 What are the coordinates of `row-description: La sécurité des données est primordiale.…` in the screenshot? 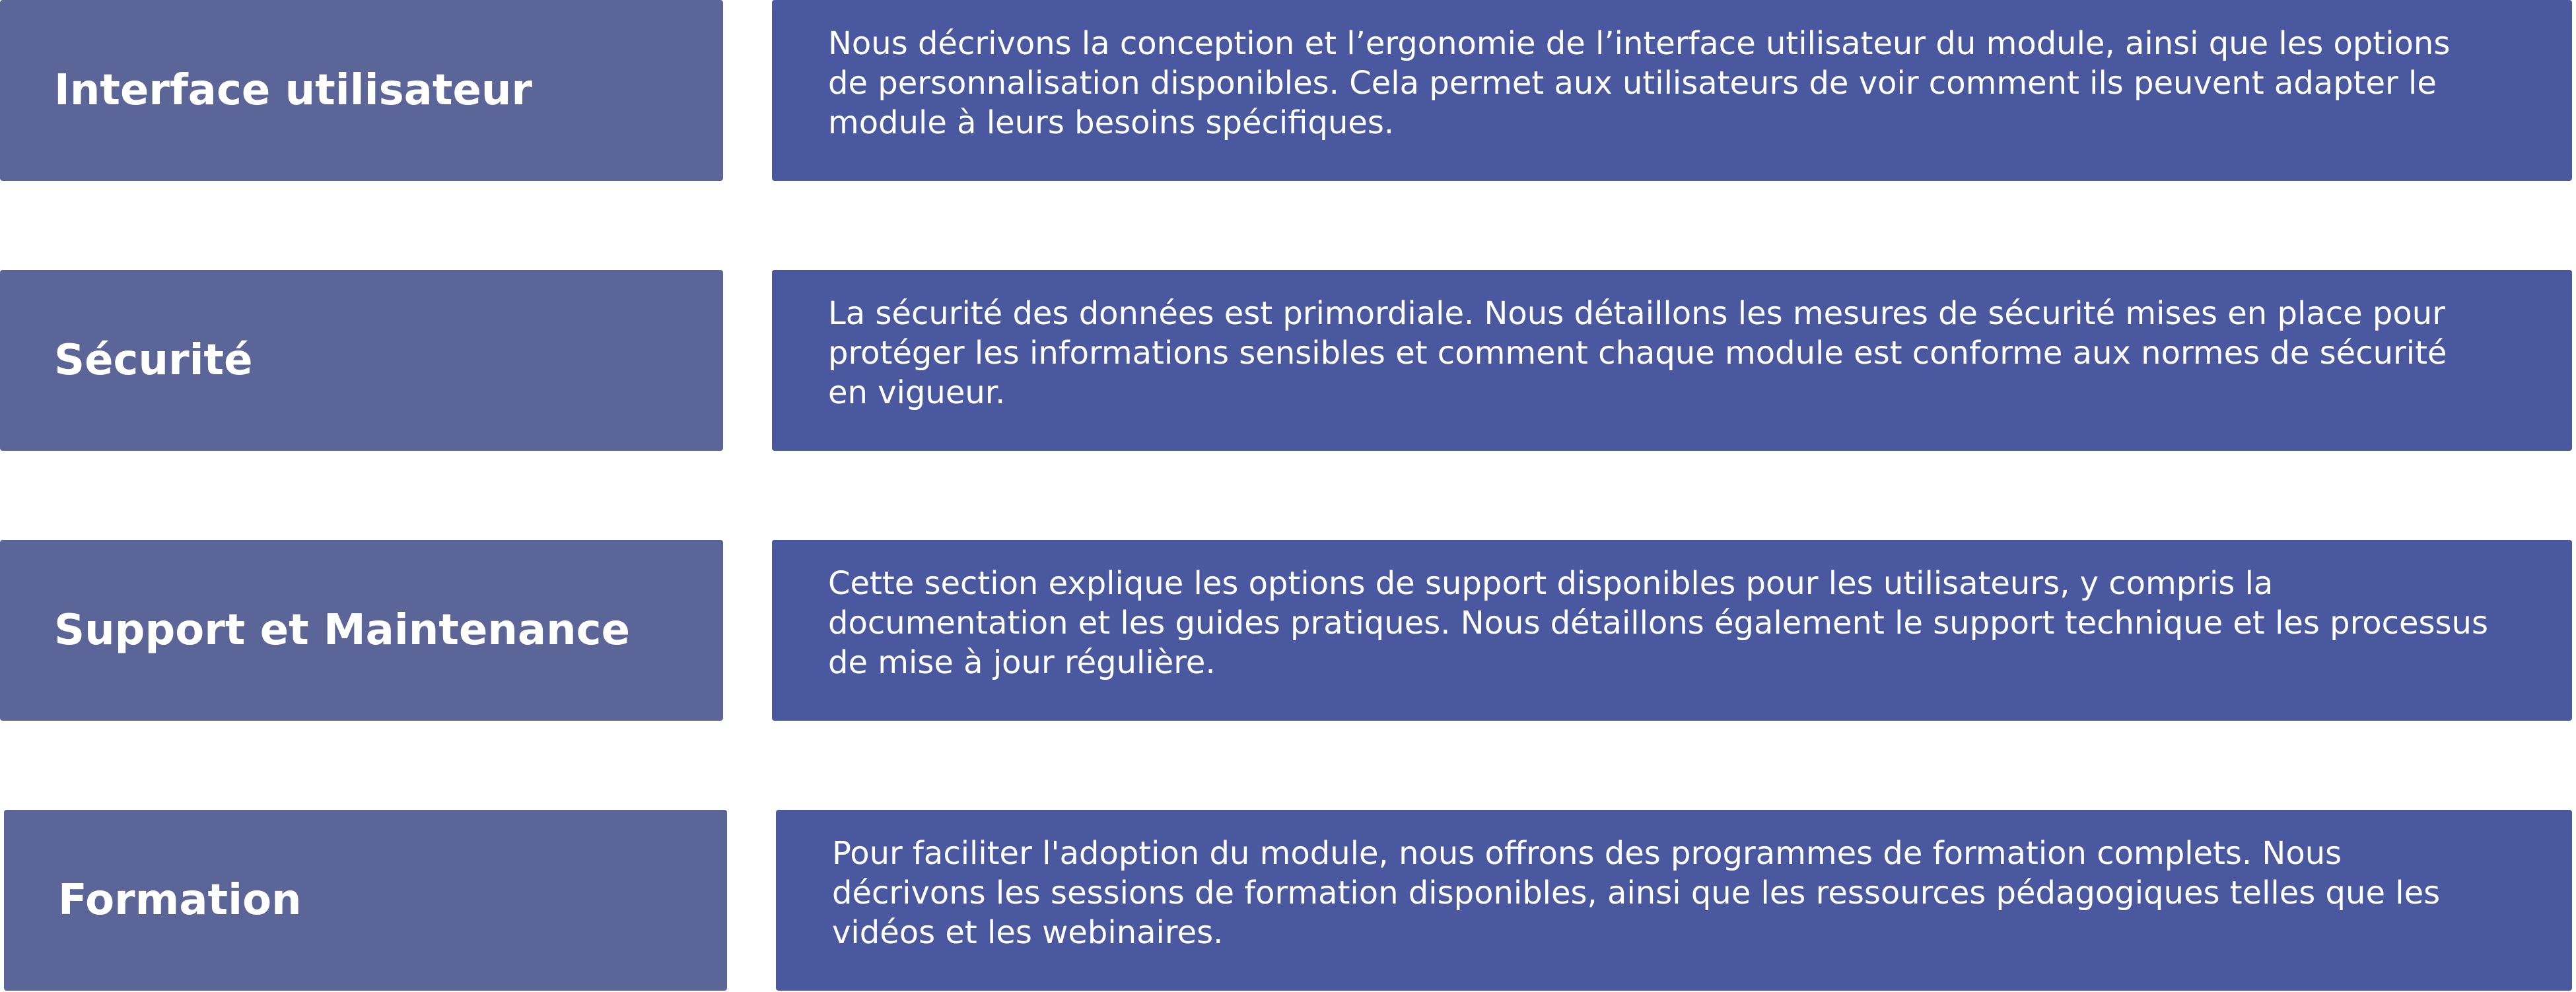 It's located at (1637, 353).